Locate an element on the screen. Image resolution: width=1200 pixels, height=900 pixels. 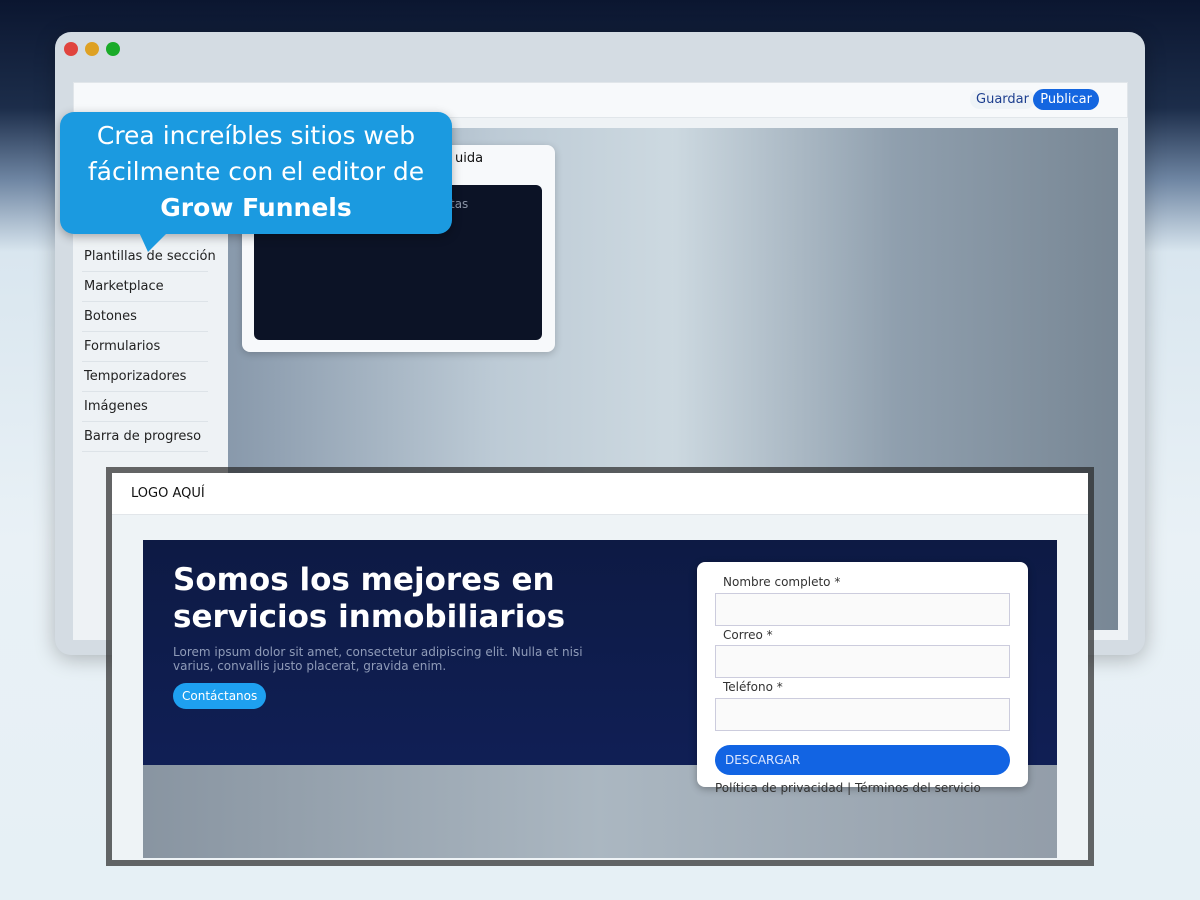
sidebar-item-forms: Formularios is located at coordinates (145, 347).